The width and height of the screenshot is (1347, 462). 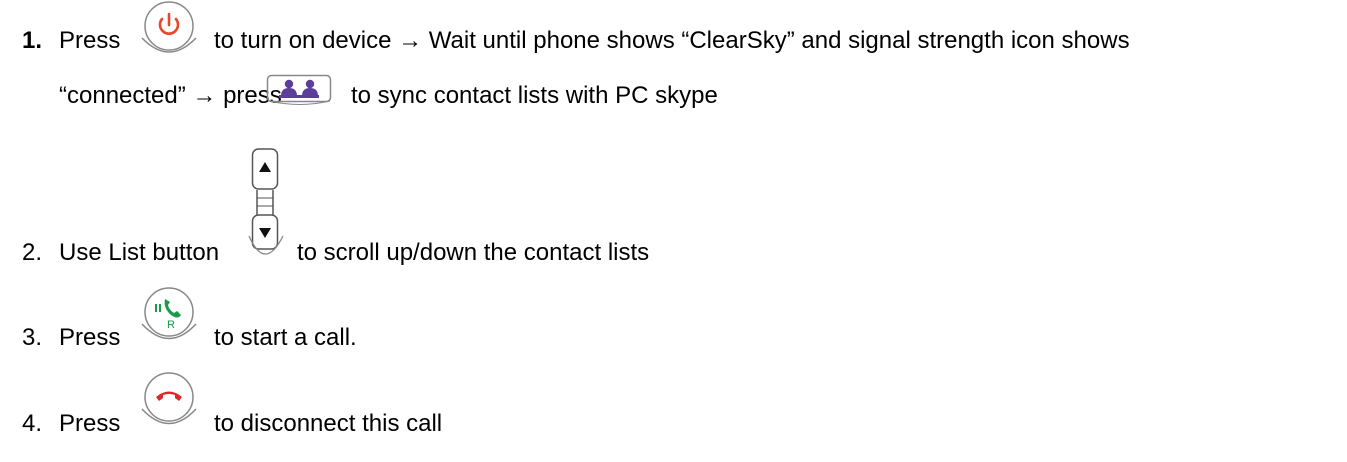 I want to click on step-number: 3., so click(x=32, y=337).